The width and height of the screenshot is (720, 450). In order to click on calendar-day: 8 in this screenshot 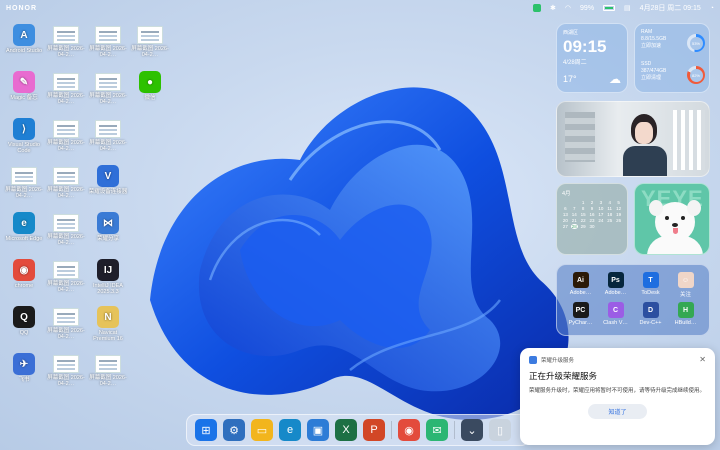, I will do `click(583, 208)`.